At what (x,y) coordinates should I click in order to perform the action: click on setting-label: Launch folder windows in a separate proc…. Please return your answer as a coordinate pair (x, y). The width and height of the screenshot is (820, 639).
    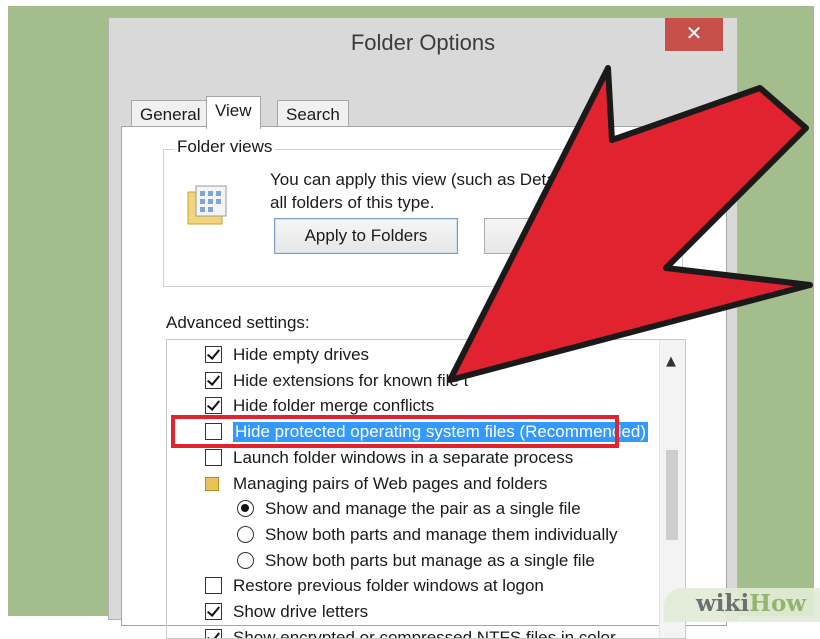
    Looking at the image, I should click on (403, 457).